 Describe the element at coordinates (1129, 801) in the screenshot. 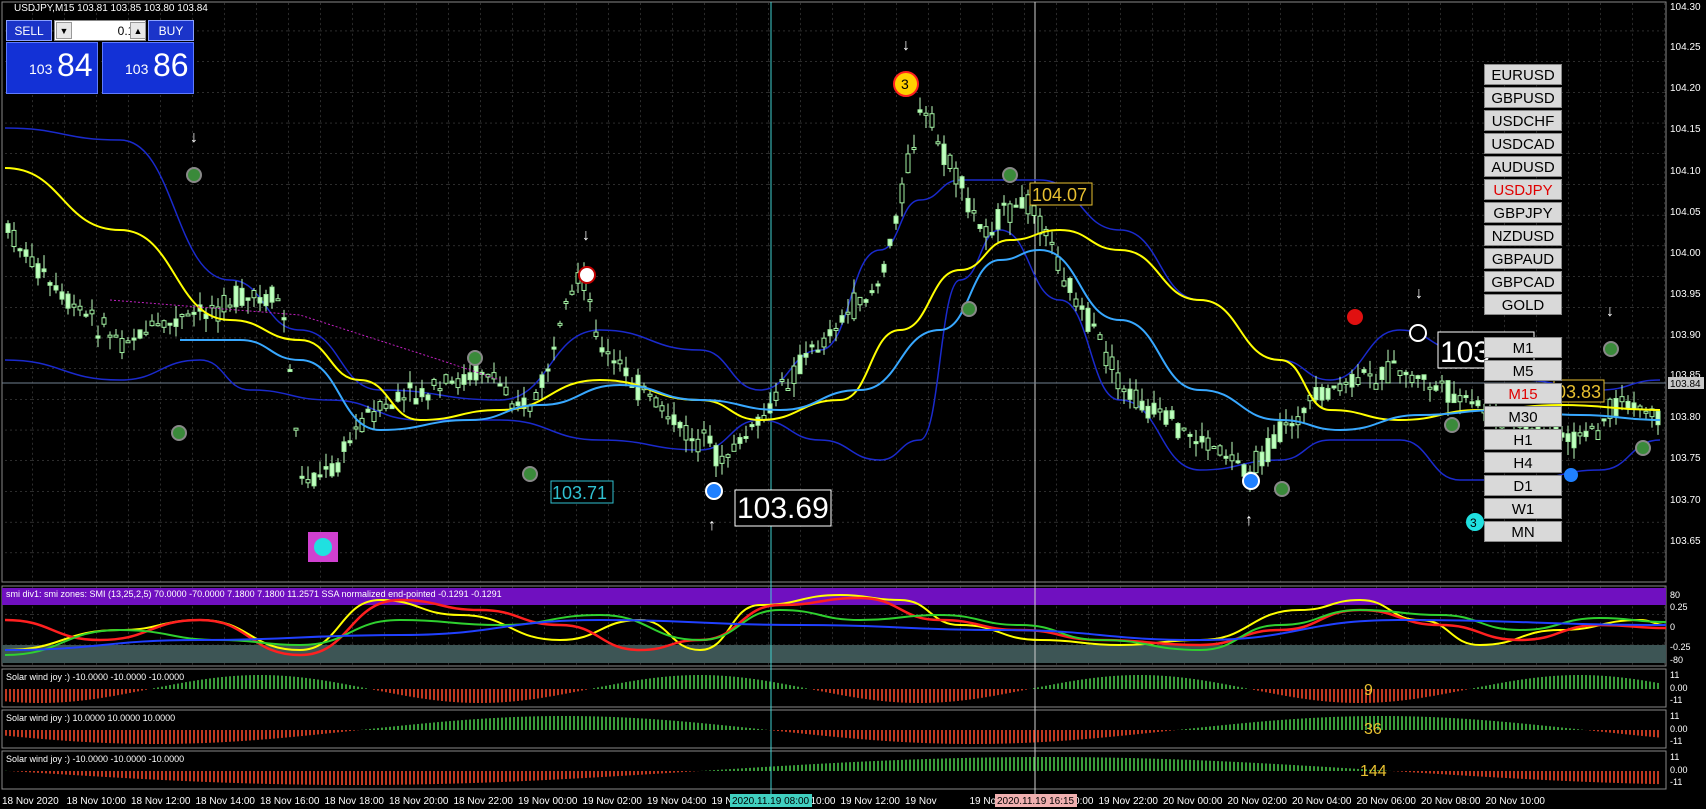

I see `time-axis-label: 19 Nov 22:00` at that location.